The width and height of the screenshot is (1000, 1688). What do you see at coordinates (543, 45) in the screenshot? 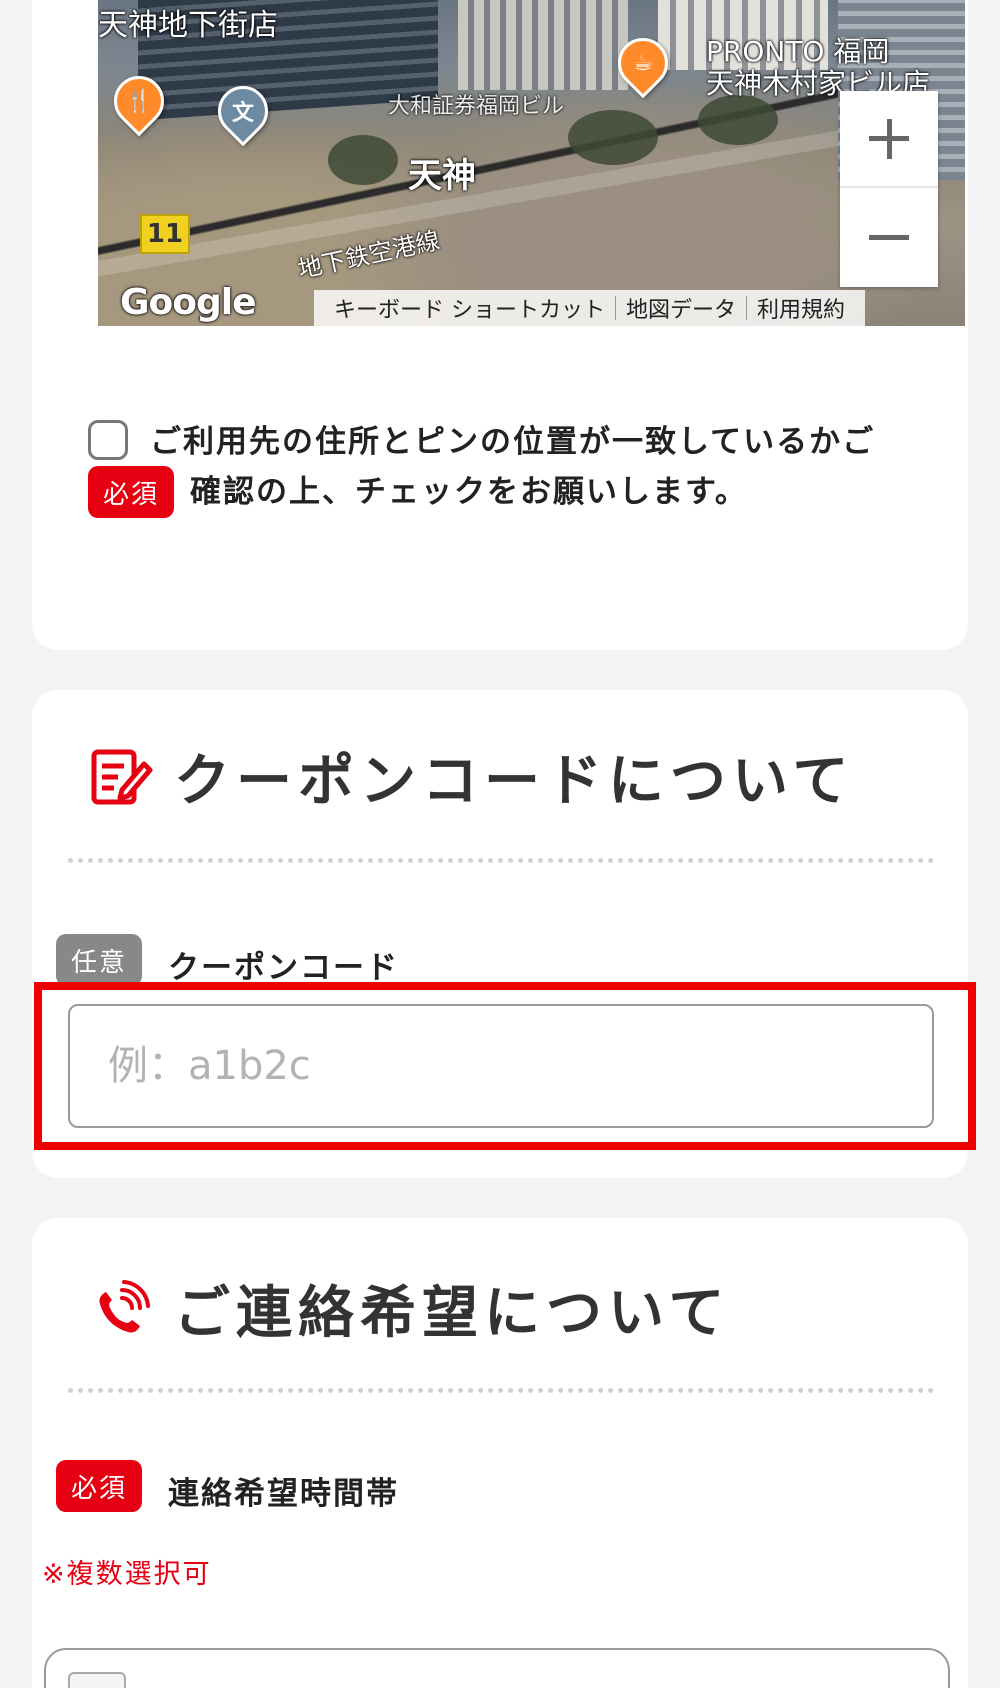
I see `map-building` at bounding box center [543, 45].